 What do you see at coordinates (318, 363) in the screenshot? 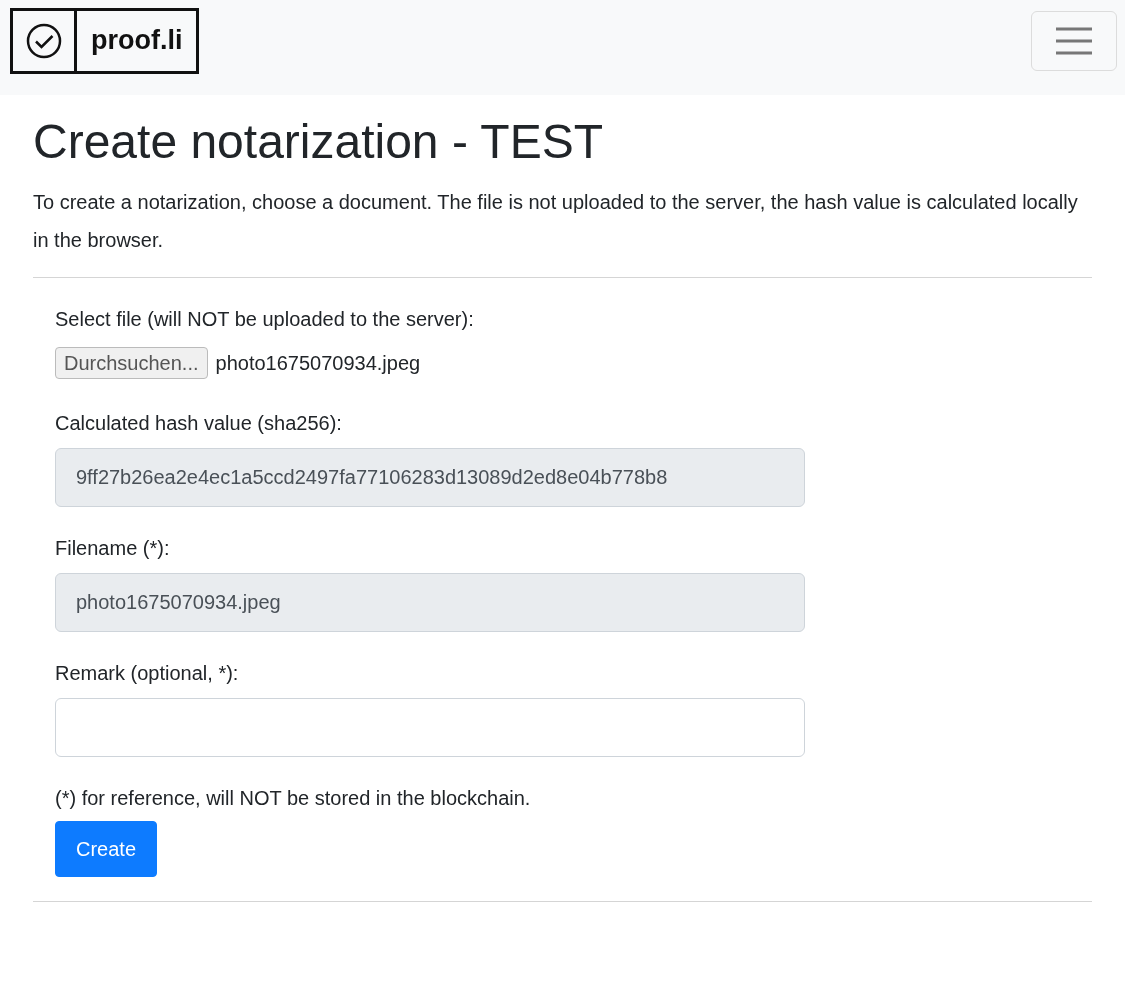
I see `file-name: photo1675070934.jpeg` at bounding box center [318, 363].